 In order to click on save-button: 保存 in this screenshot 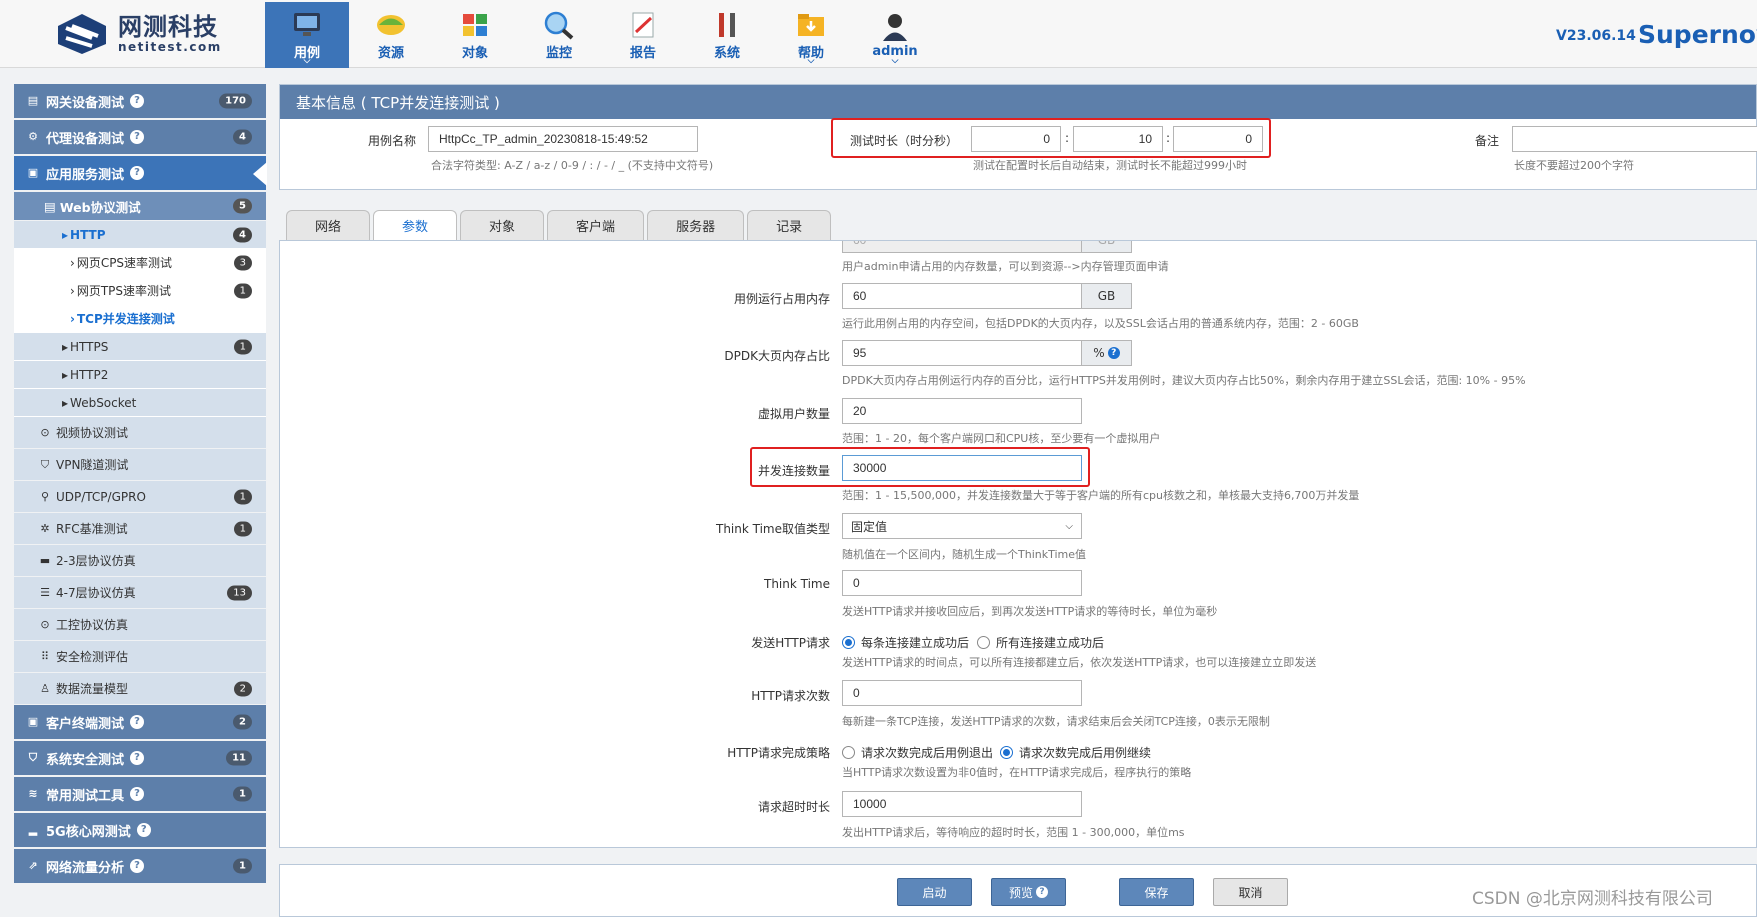, I will do `click(1156, 892)`.